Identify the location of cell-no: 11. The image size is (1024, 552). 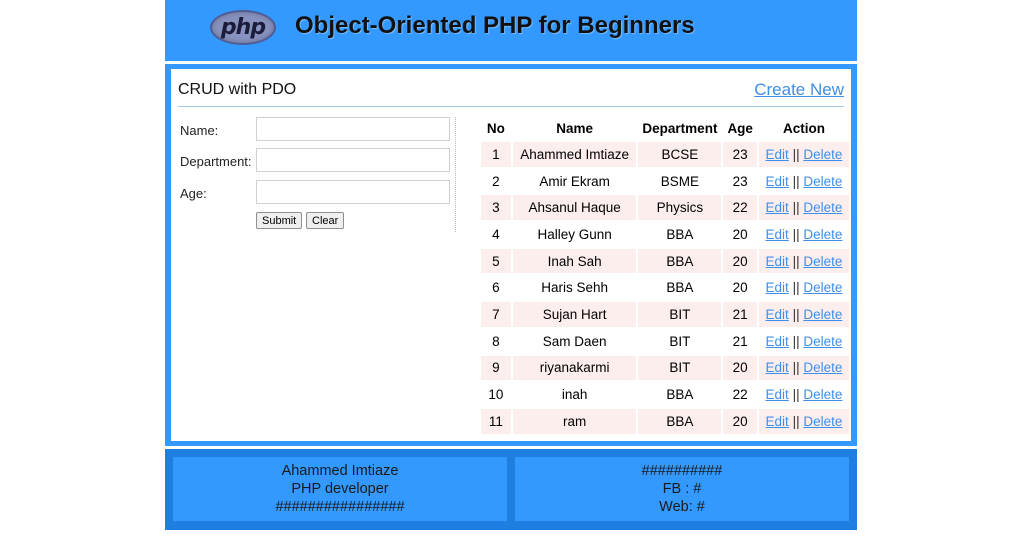
(496, 421).